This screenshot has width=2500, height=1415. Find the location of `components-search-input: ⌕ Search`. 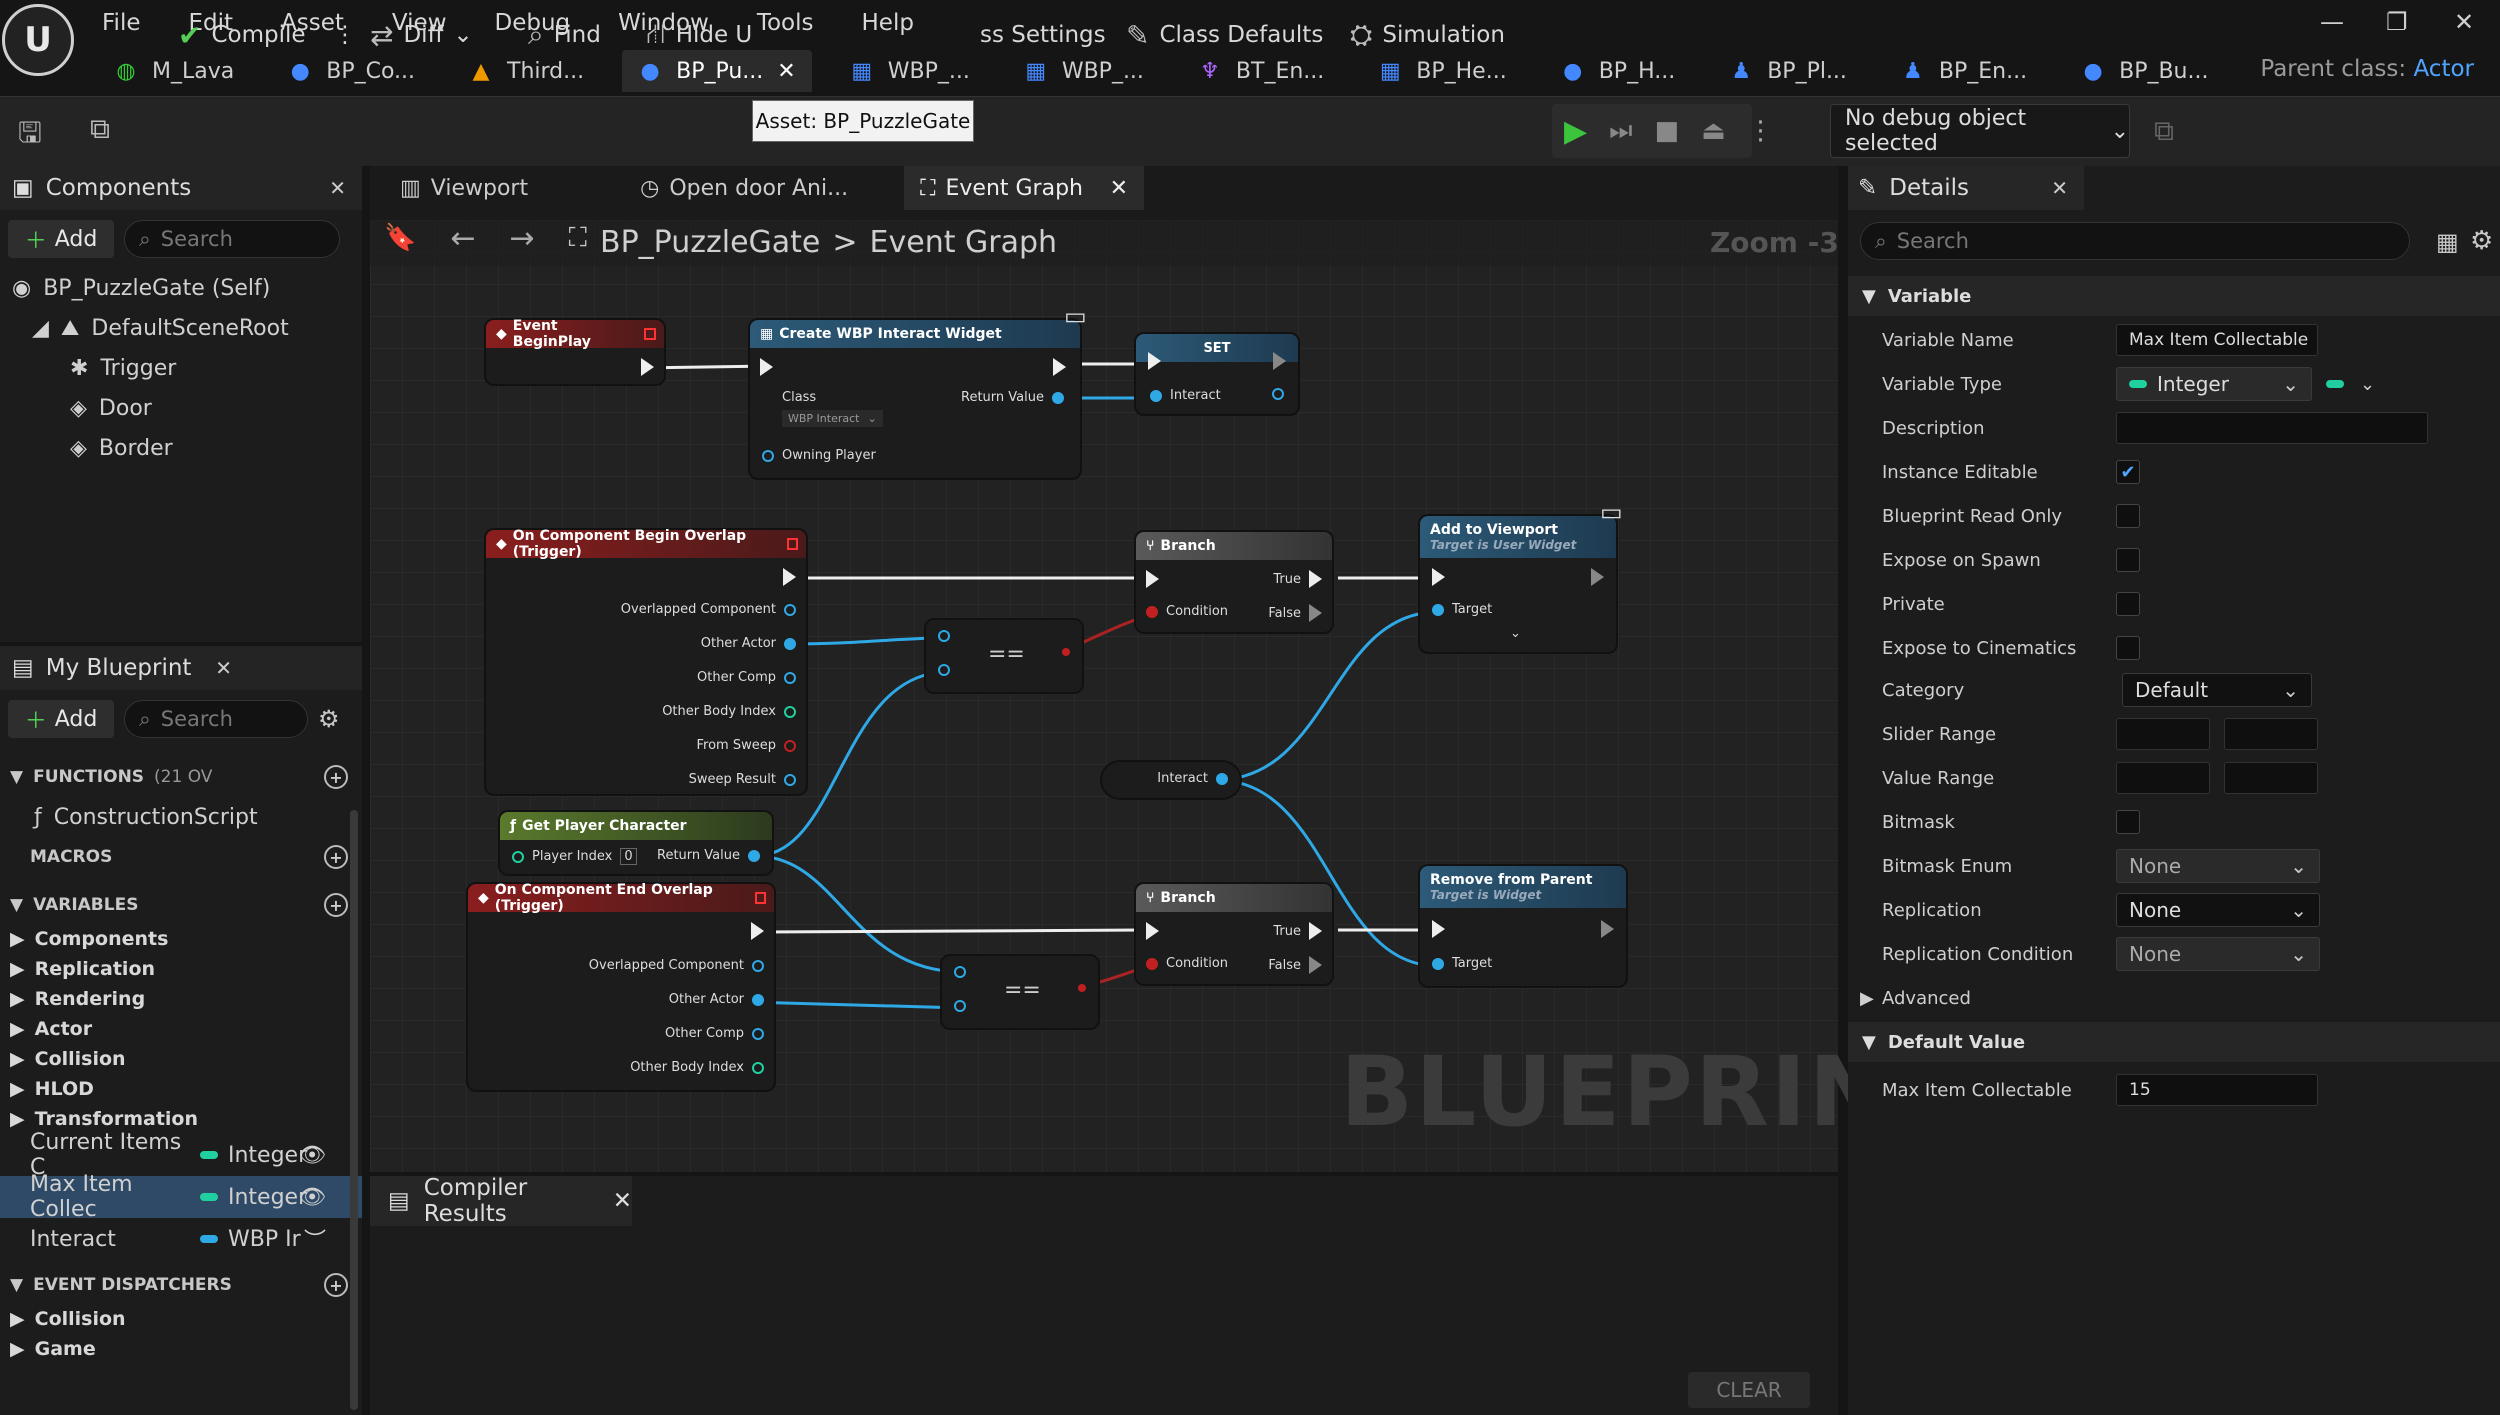

components-search-input: ⌕ Search is located at coordinates (232, 239).